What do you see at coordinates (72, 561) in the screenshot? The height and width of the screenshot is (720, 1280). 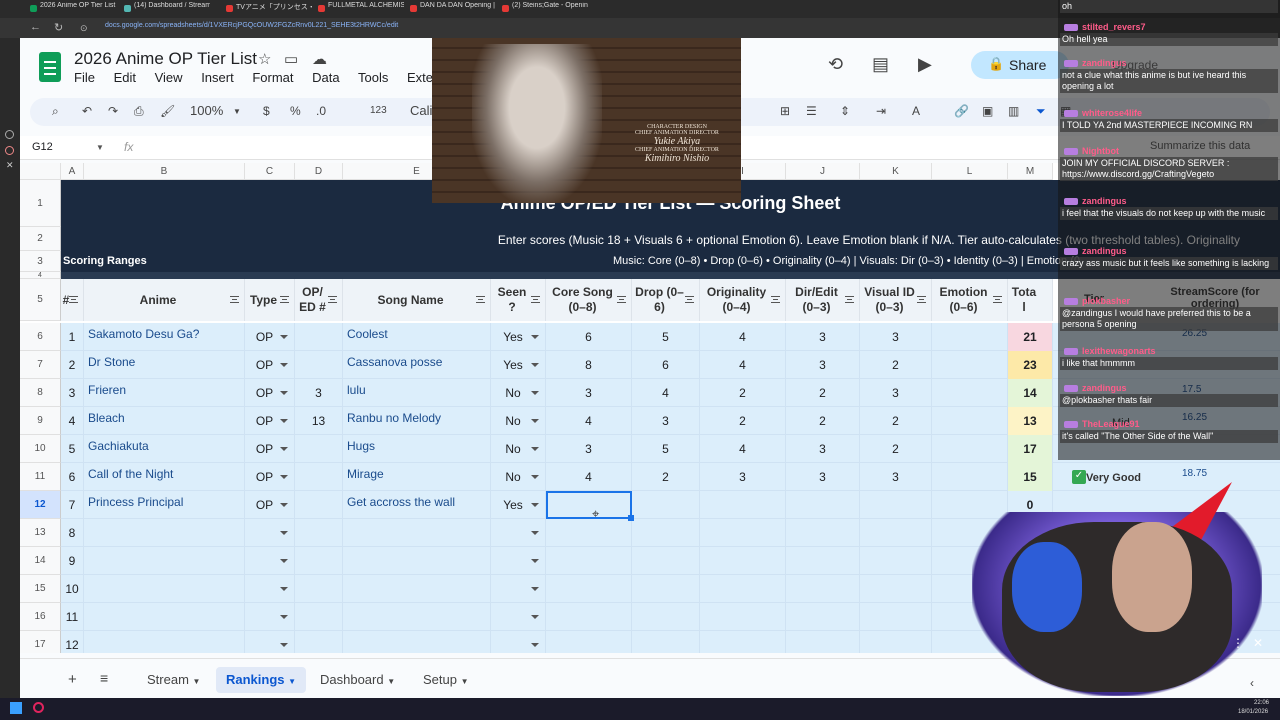 I see `row-number: 9` at bounding box center [72, 561].